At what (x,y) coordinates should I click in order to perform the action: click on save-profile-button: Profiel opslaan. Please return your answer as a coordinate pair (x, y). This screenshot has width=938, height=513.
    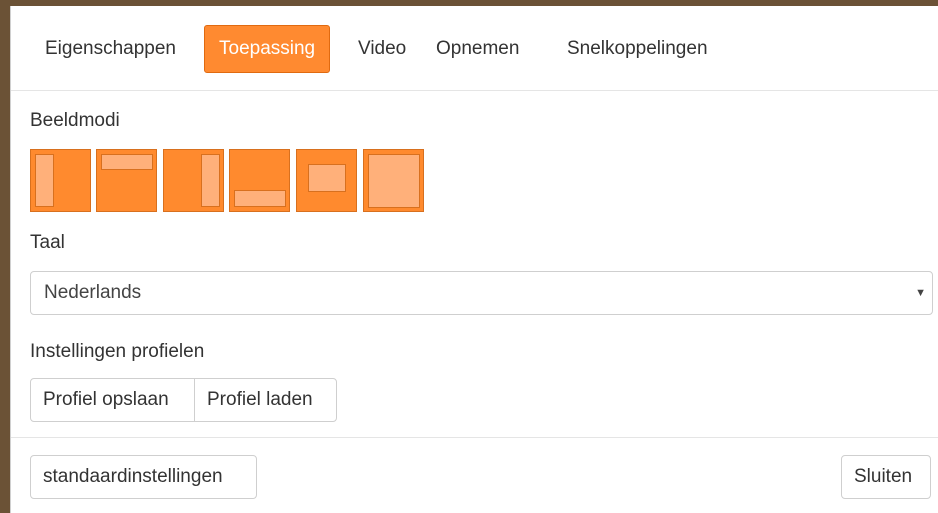
    Looking at the image, I should click on (112, 400).